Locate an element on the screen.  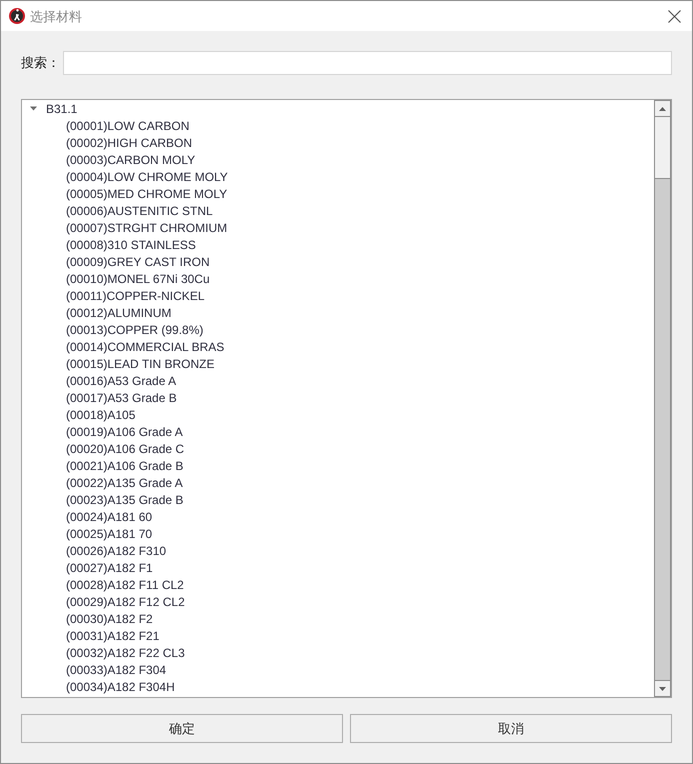
tree-item: (00015)LEAD TIN BRONZE is located at coordinates (140, 364).